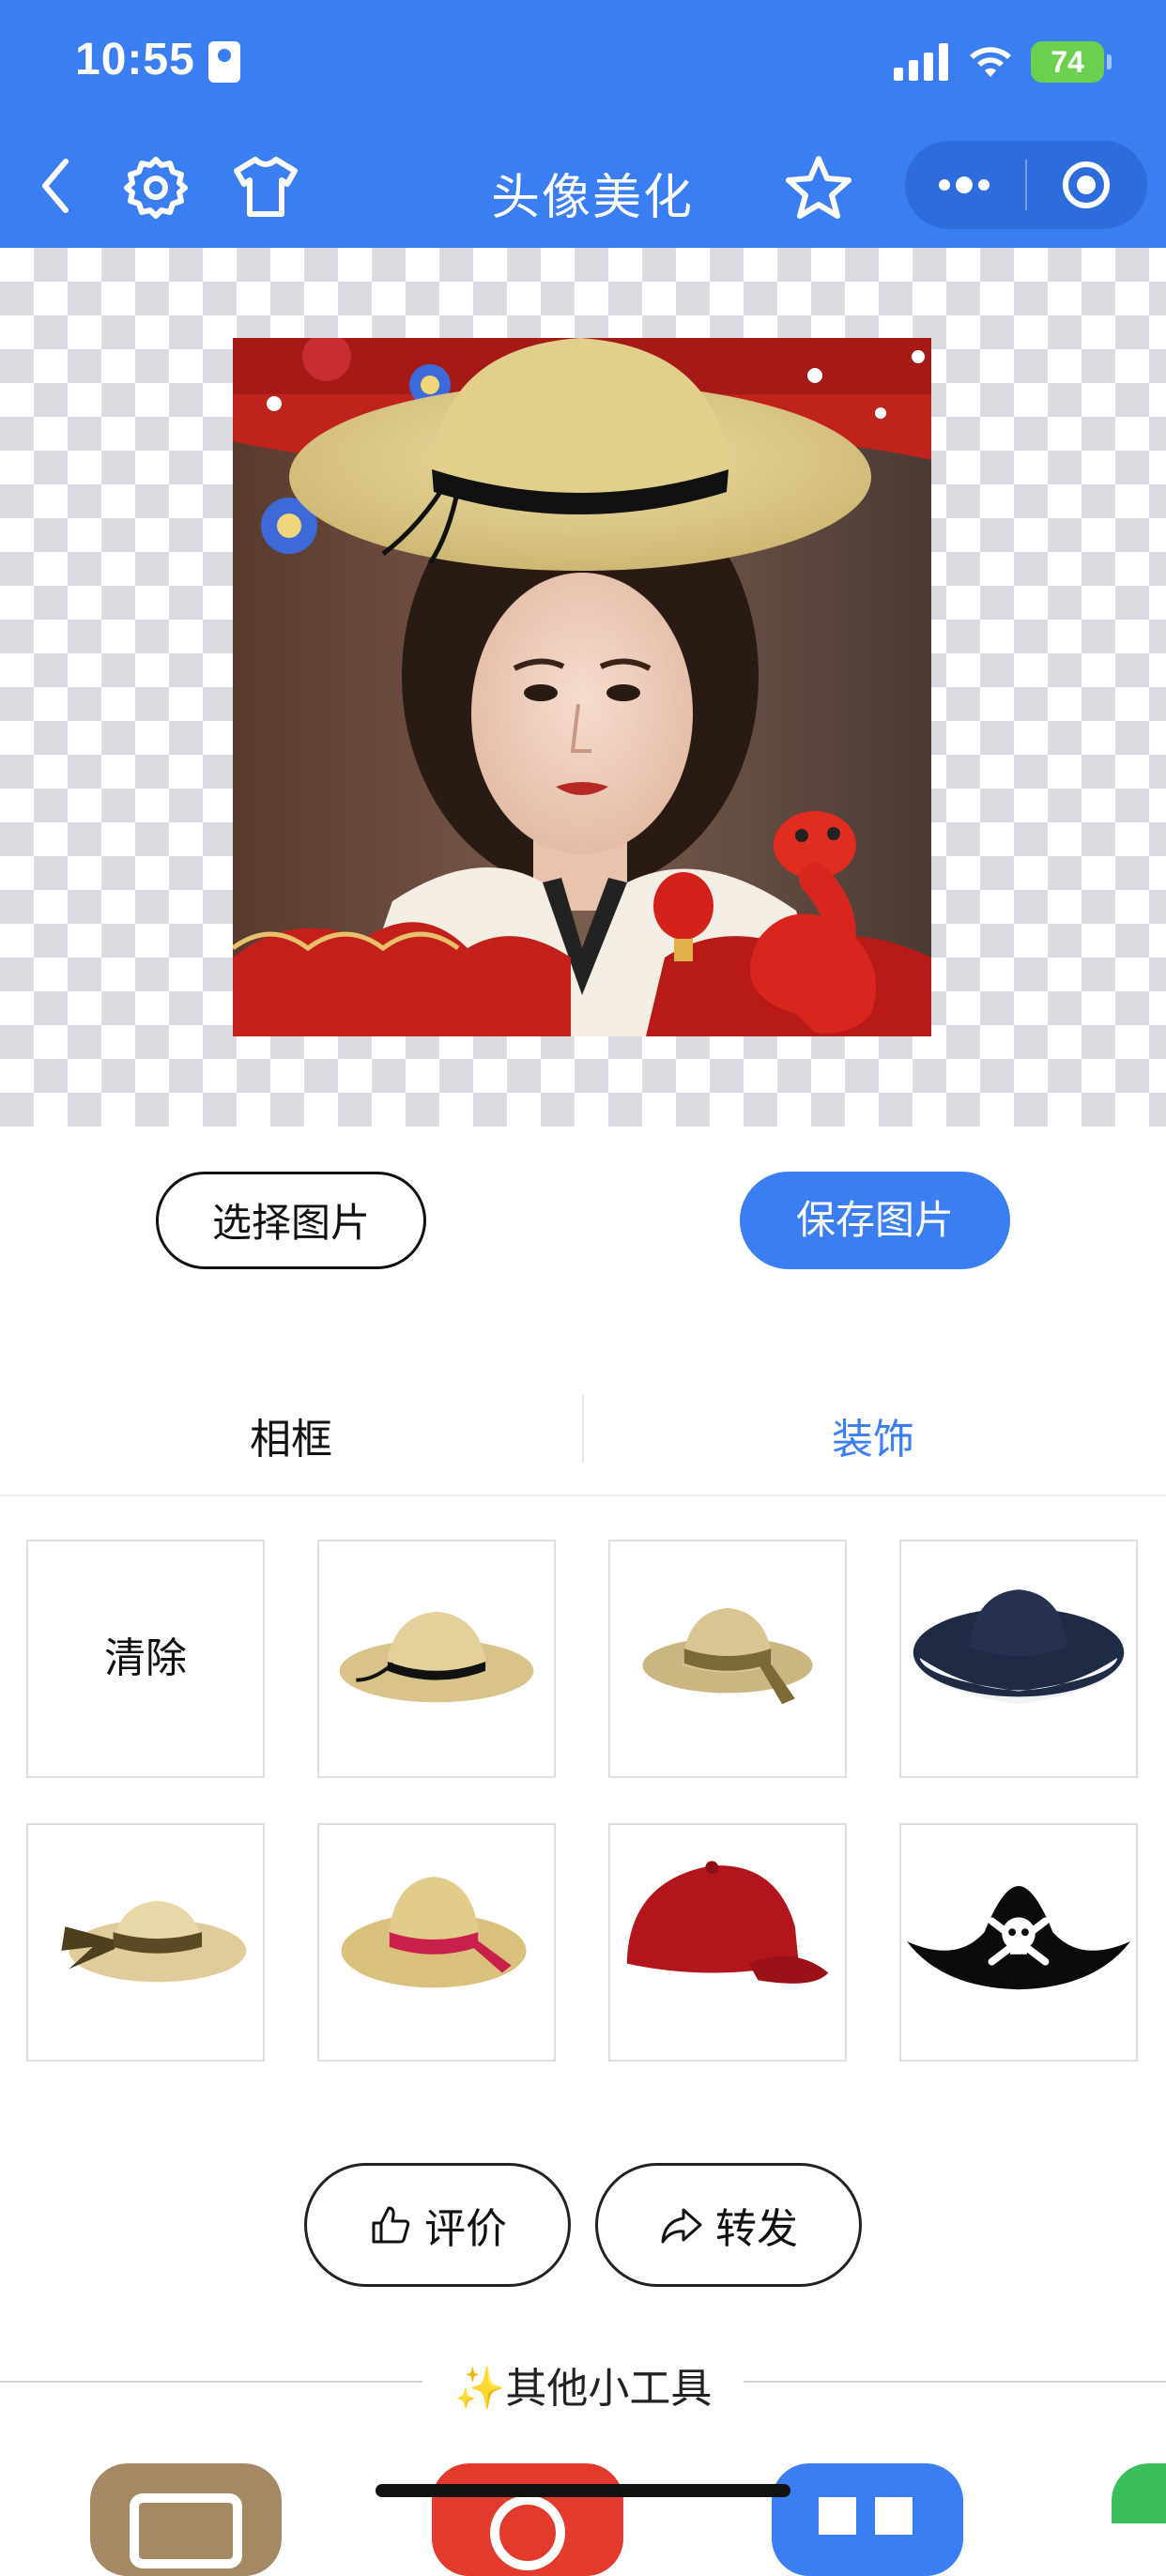 Image resolution: width=1166 pixels, height=2576 pixels. What do you see at coordinates (964, 185) in the screenshot?
I see `more-icon` at bounding box center [964, 185].